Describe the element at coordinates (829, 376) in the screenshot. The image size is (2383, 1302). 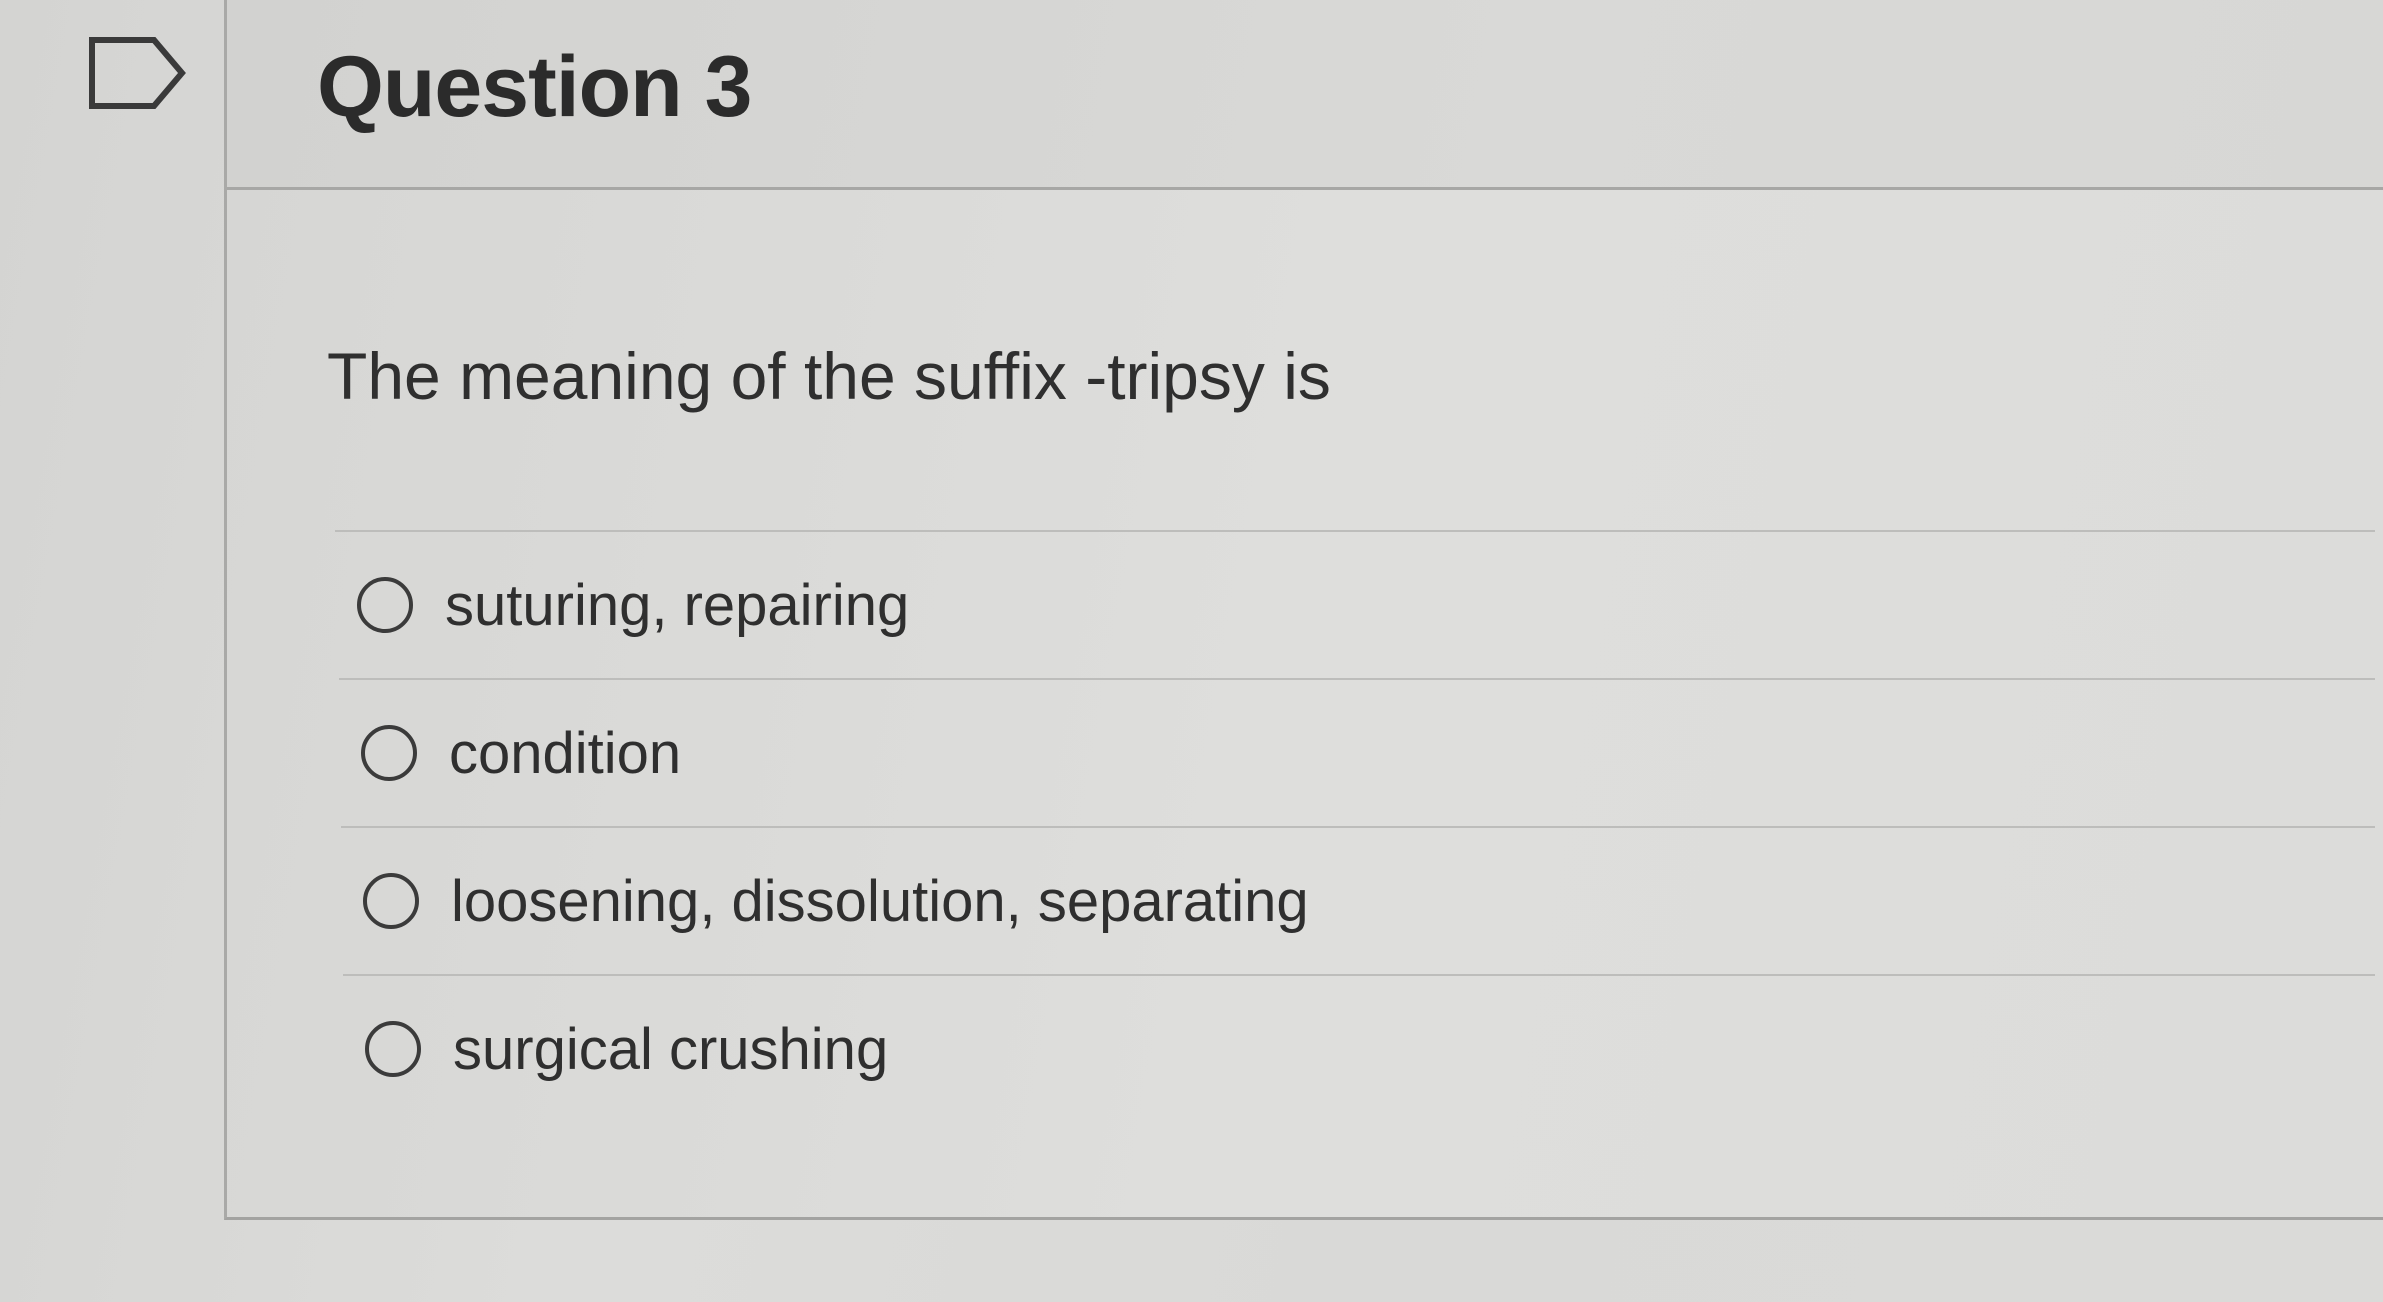
I see `question-text: The meaning of the suffix -tripsy is` at that location.